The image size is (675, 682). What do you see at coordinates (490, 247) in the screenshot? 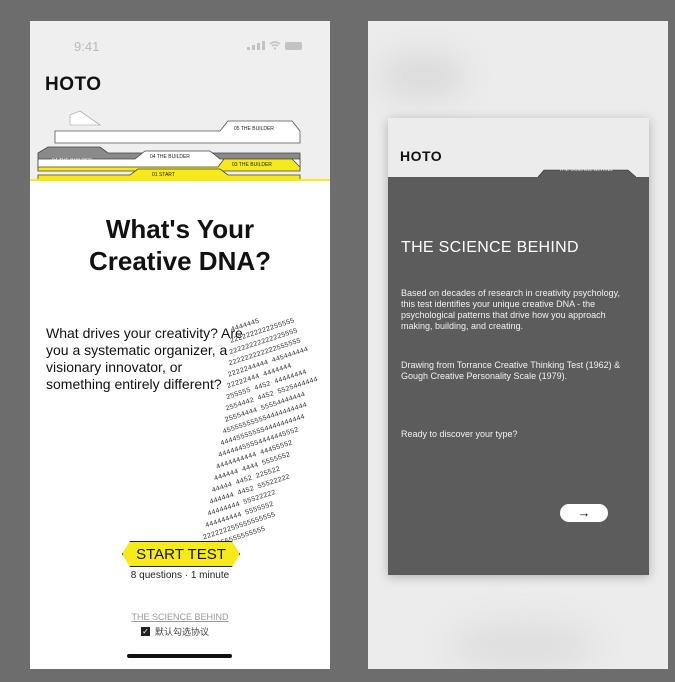
I see `card-title: THE SCIENCE BEHIND` at bounding box center [490, 247].